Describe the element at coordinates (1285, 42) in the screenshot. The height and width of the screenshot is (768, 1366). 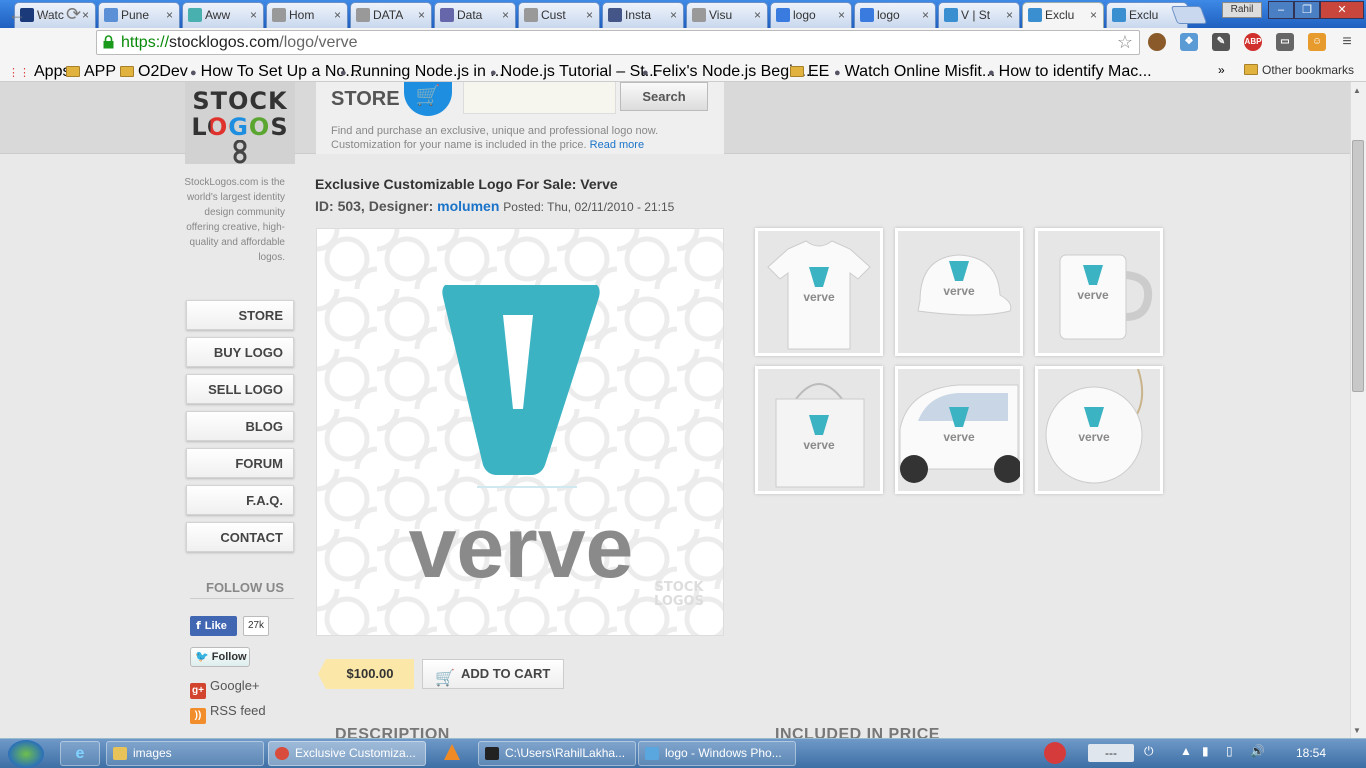
I see `cast-icon: ▭` at that location.